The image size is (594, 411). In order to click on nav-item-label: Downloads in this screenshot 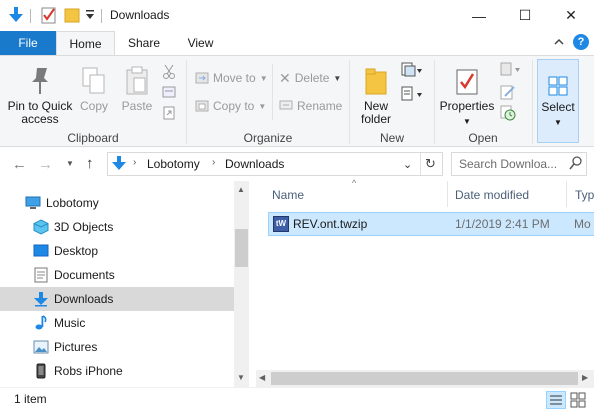, I will do `click(84, 299)`.